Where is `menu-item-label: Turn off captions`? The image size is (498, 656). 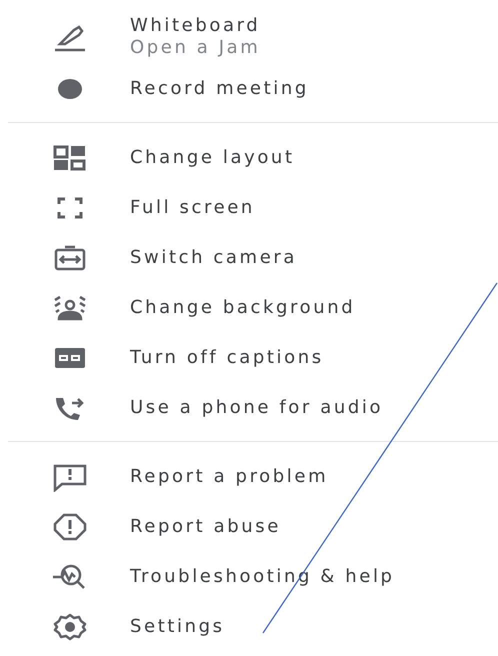
menu-item-label: Turn off captions is located at coordinates (227, 358).